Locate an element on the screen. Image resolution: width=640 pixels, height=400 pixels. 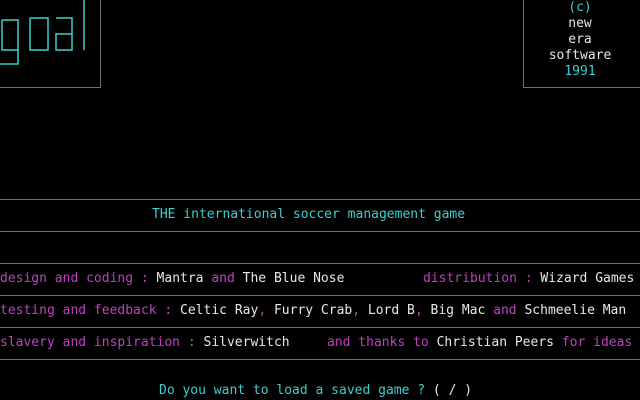
copyright-symbol: (c) is located at coordinates (580, 7).